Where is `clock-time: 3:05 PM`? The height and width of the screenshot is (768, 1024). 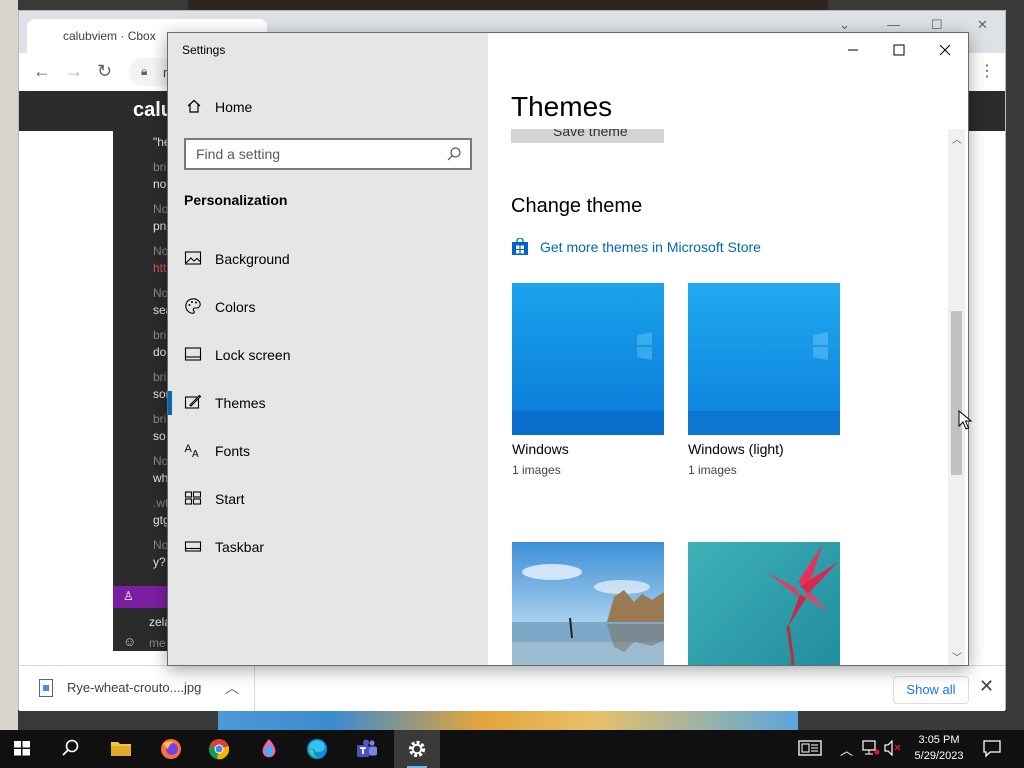
clock-time: 3:05 PM is located at coordinates (939, 740).